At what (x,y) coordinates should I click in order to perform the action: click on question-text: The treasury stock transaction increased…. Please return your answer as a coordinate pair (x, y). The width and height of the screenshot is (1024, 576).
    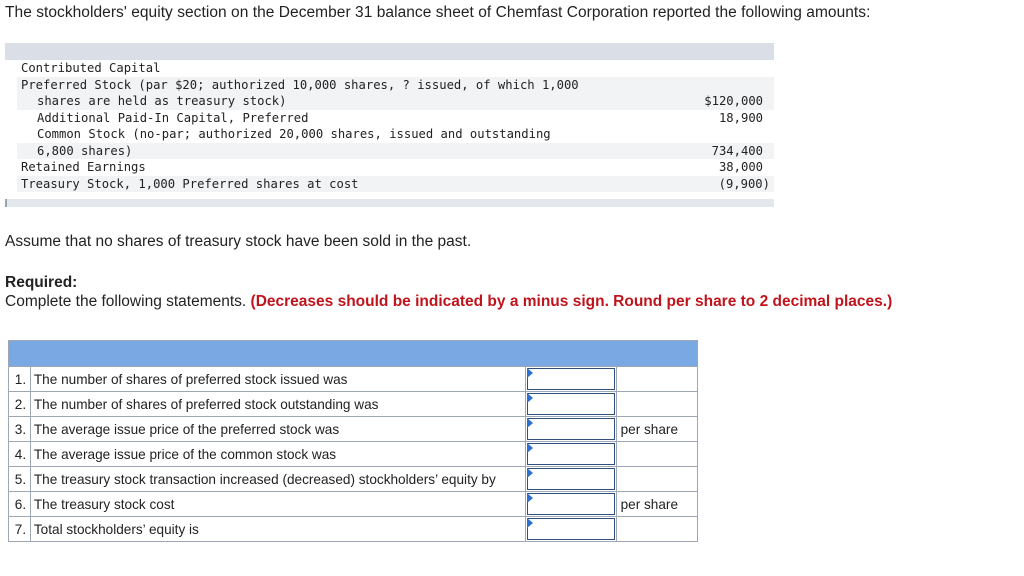
    Looking at the image, I should click on (277, 479).